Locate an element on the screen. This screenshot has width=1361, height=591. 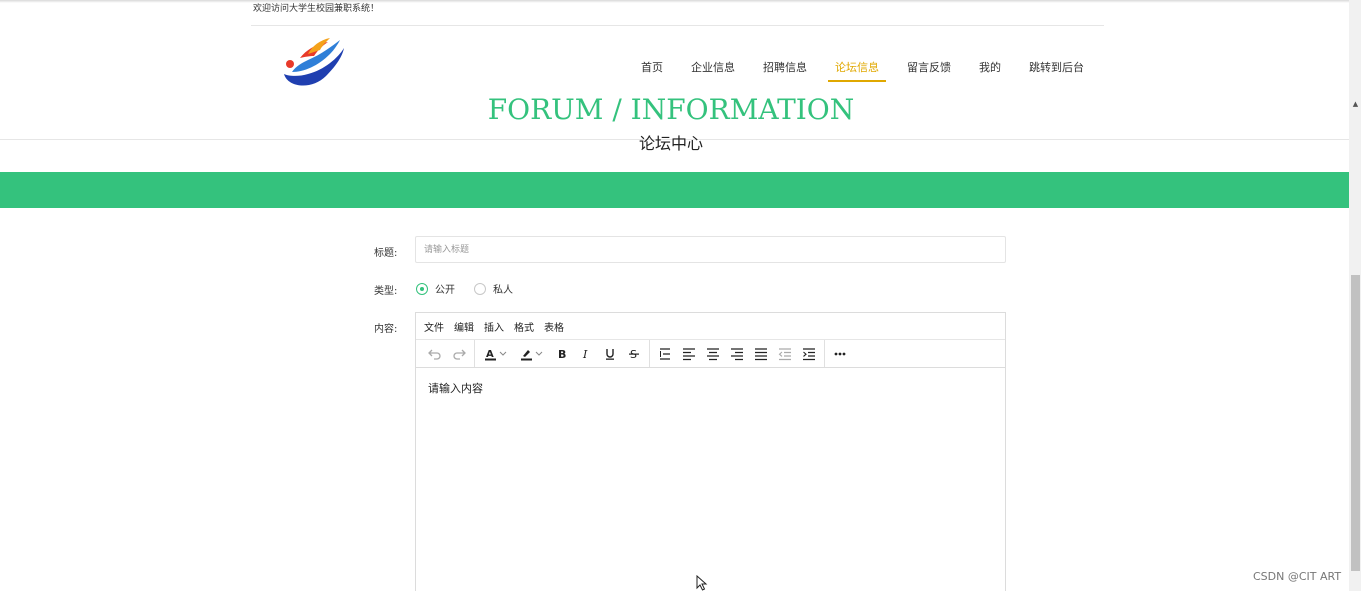
site-logo is located at coordinates (313, 63).